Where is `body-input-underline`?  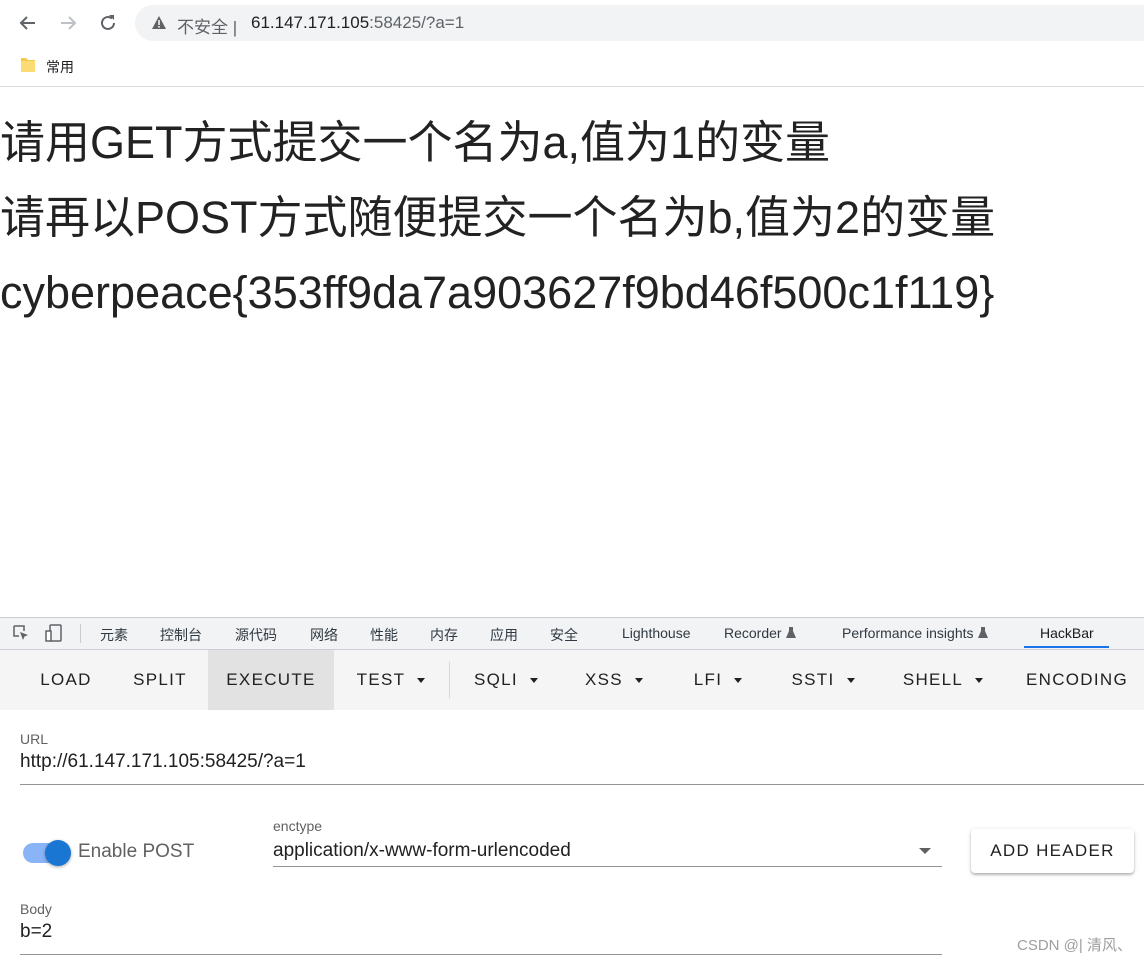
body-input-underline is located at coordinates (481, 954).